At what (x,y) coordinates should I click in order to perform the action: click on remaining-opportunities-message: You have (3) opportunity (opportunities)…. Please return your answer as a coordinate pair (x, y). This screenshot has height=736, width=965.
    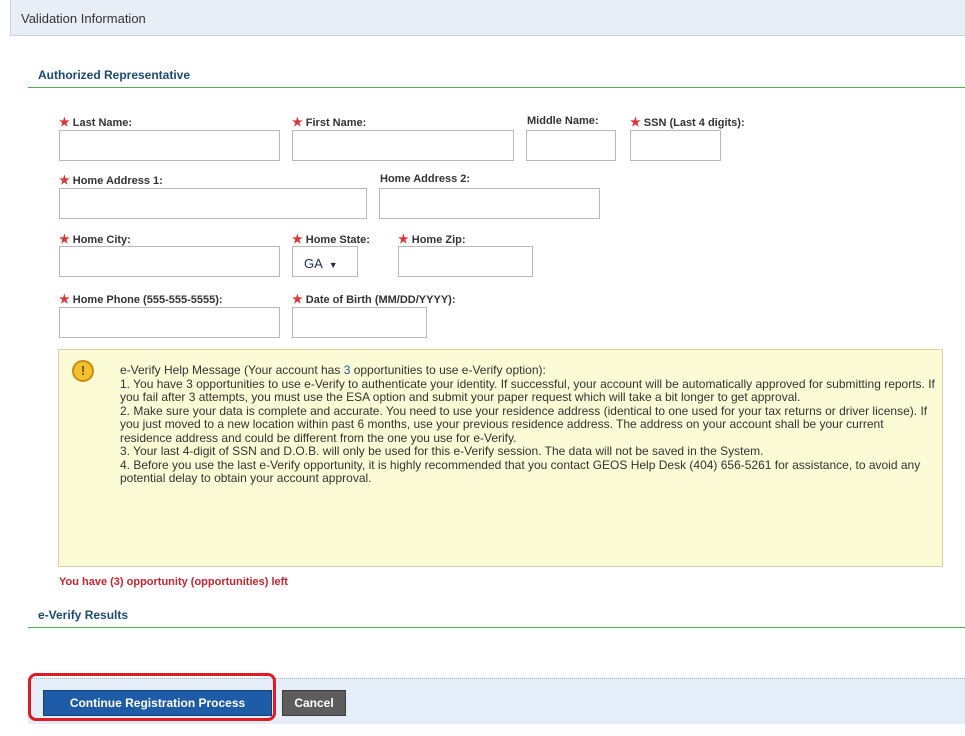
    Looking at the image, I should click on (173, 582).